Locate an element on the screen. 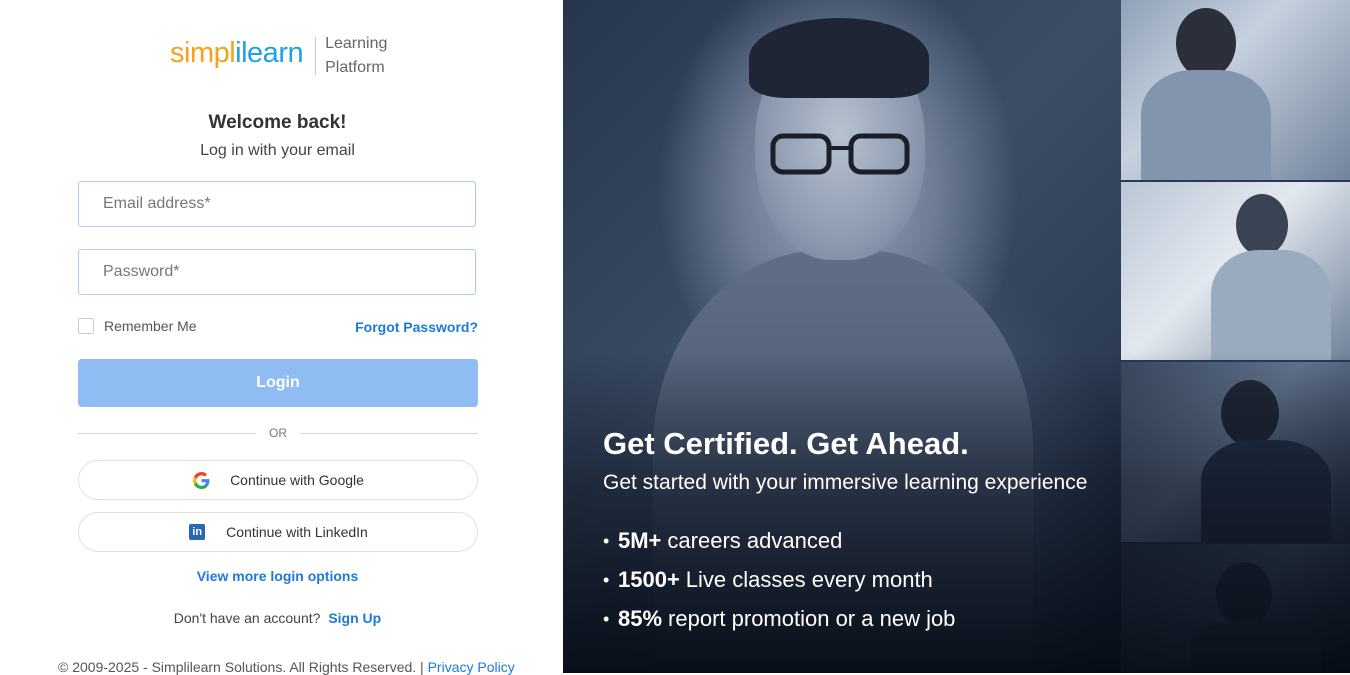 This screenshot has height=675, width=1350. continue-with-google-button: Continue with Google is located at coordinates (278, 480).